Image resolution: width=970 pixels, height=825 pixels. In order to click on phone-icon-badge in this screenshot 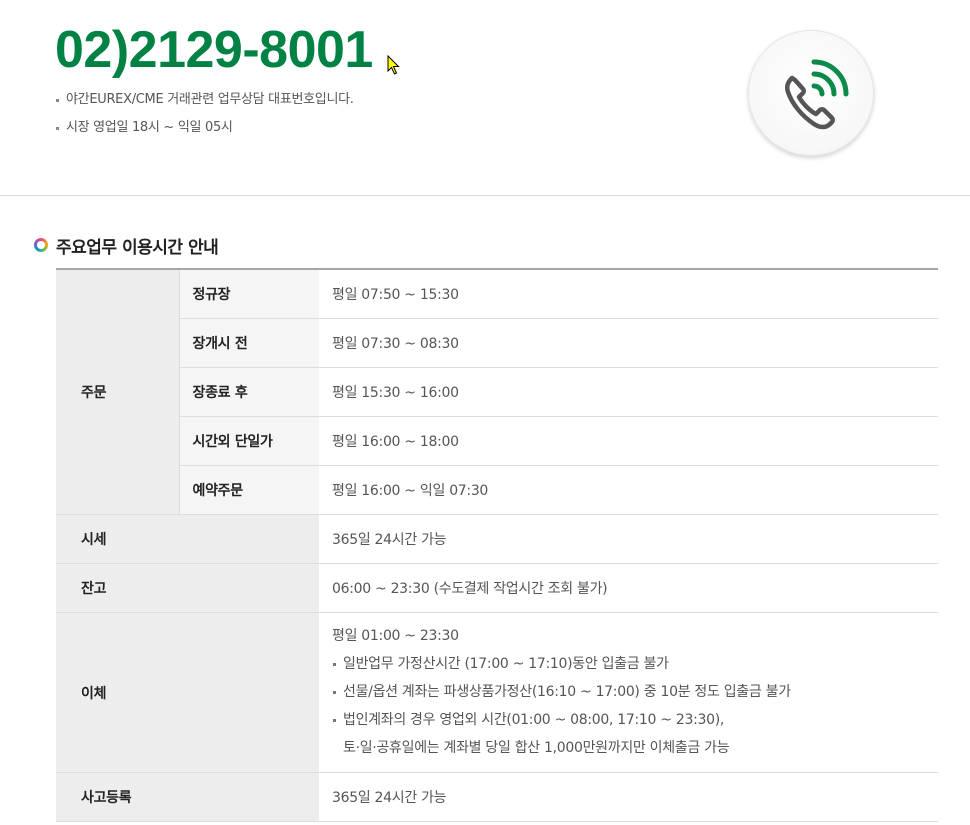, I will do `click(811, 93)`.